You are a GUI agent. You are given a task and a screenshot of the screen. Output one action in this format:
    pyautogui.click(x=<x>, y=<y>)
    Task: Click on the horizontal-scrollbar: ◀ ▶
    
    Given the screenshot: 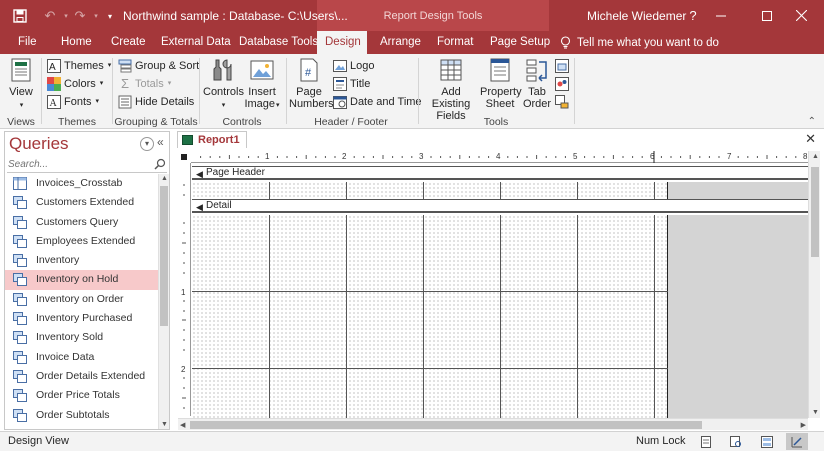 What is the action you would take?
    pyautogui.click(x=493, y=424)
    